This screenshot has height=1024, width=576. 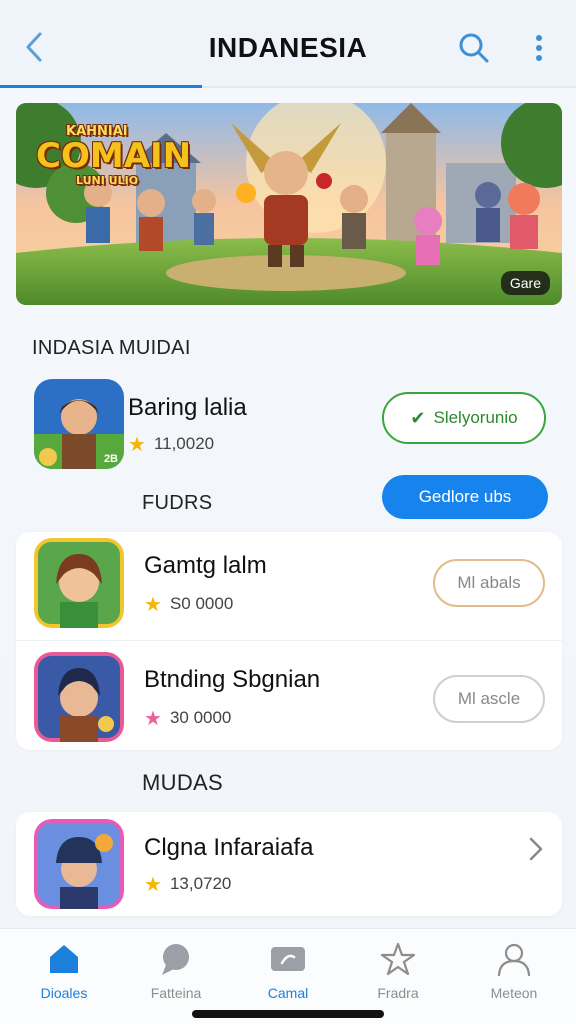 What do you see at coordinates (182, 782) in the screenshot?
I see `section-title: MUDAS` at bounding box center [182, 782].